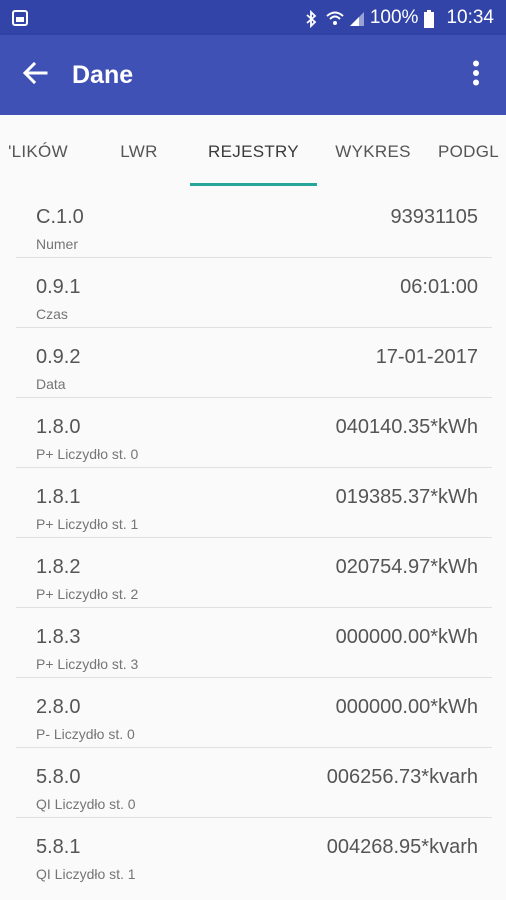 The width and height of the screenshot is (506, 900). What do you see at coordinates (86, 874) in the screenshot?
I see `register-description: QI Liczydło st. 1` at bounding box center [86, 874].